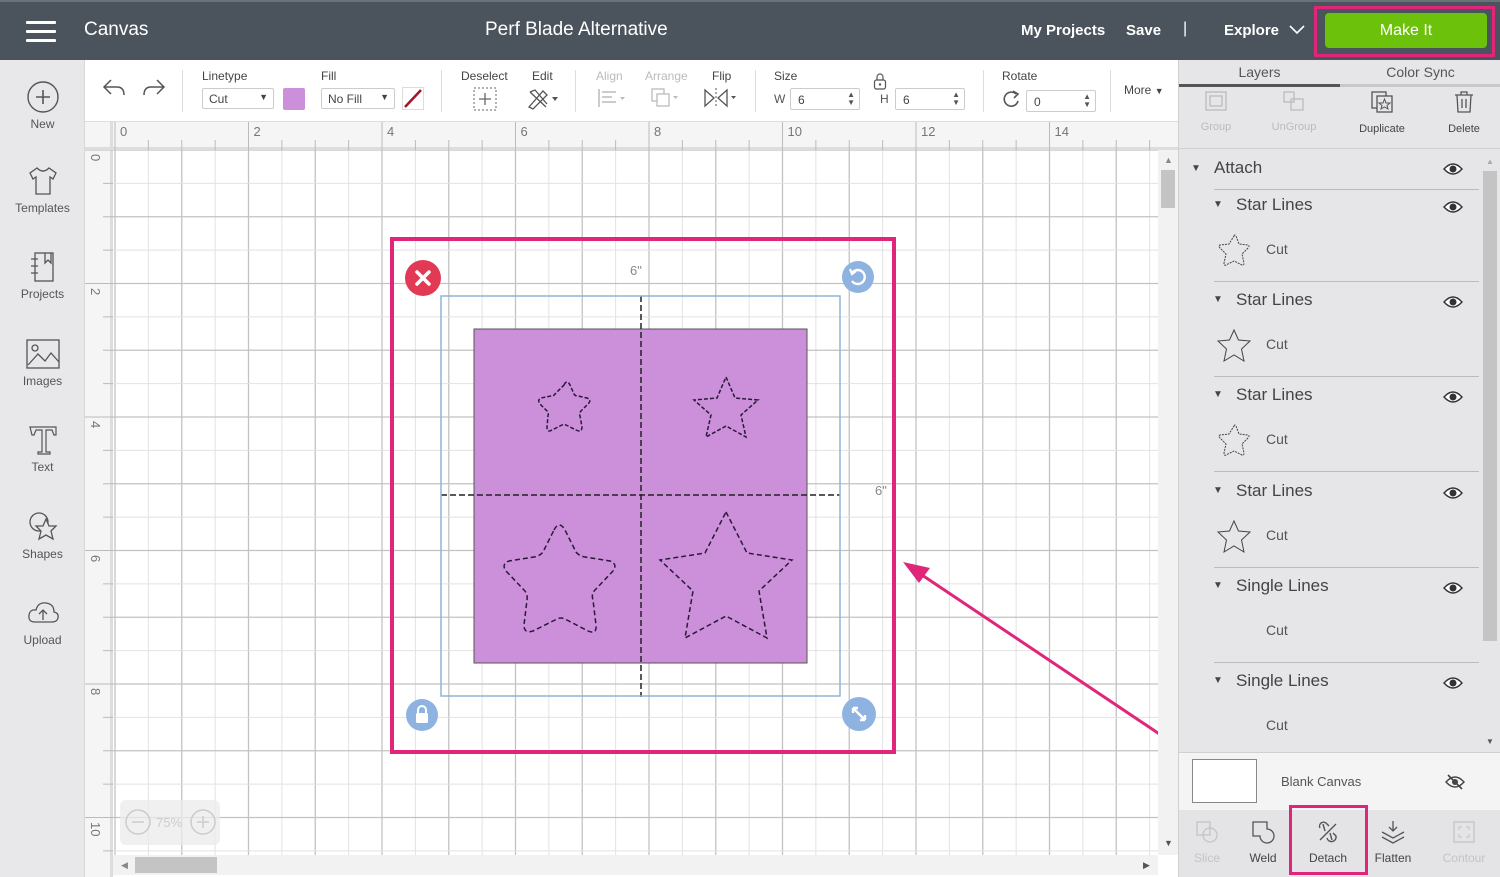  Describe the element at coordinates (1490, 406) in the screenshot. I see `layer-scroll-thumb` at that location.